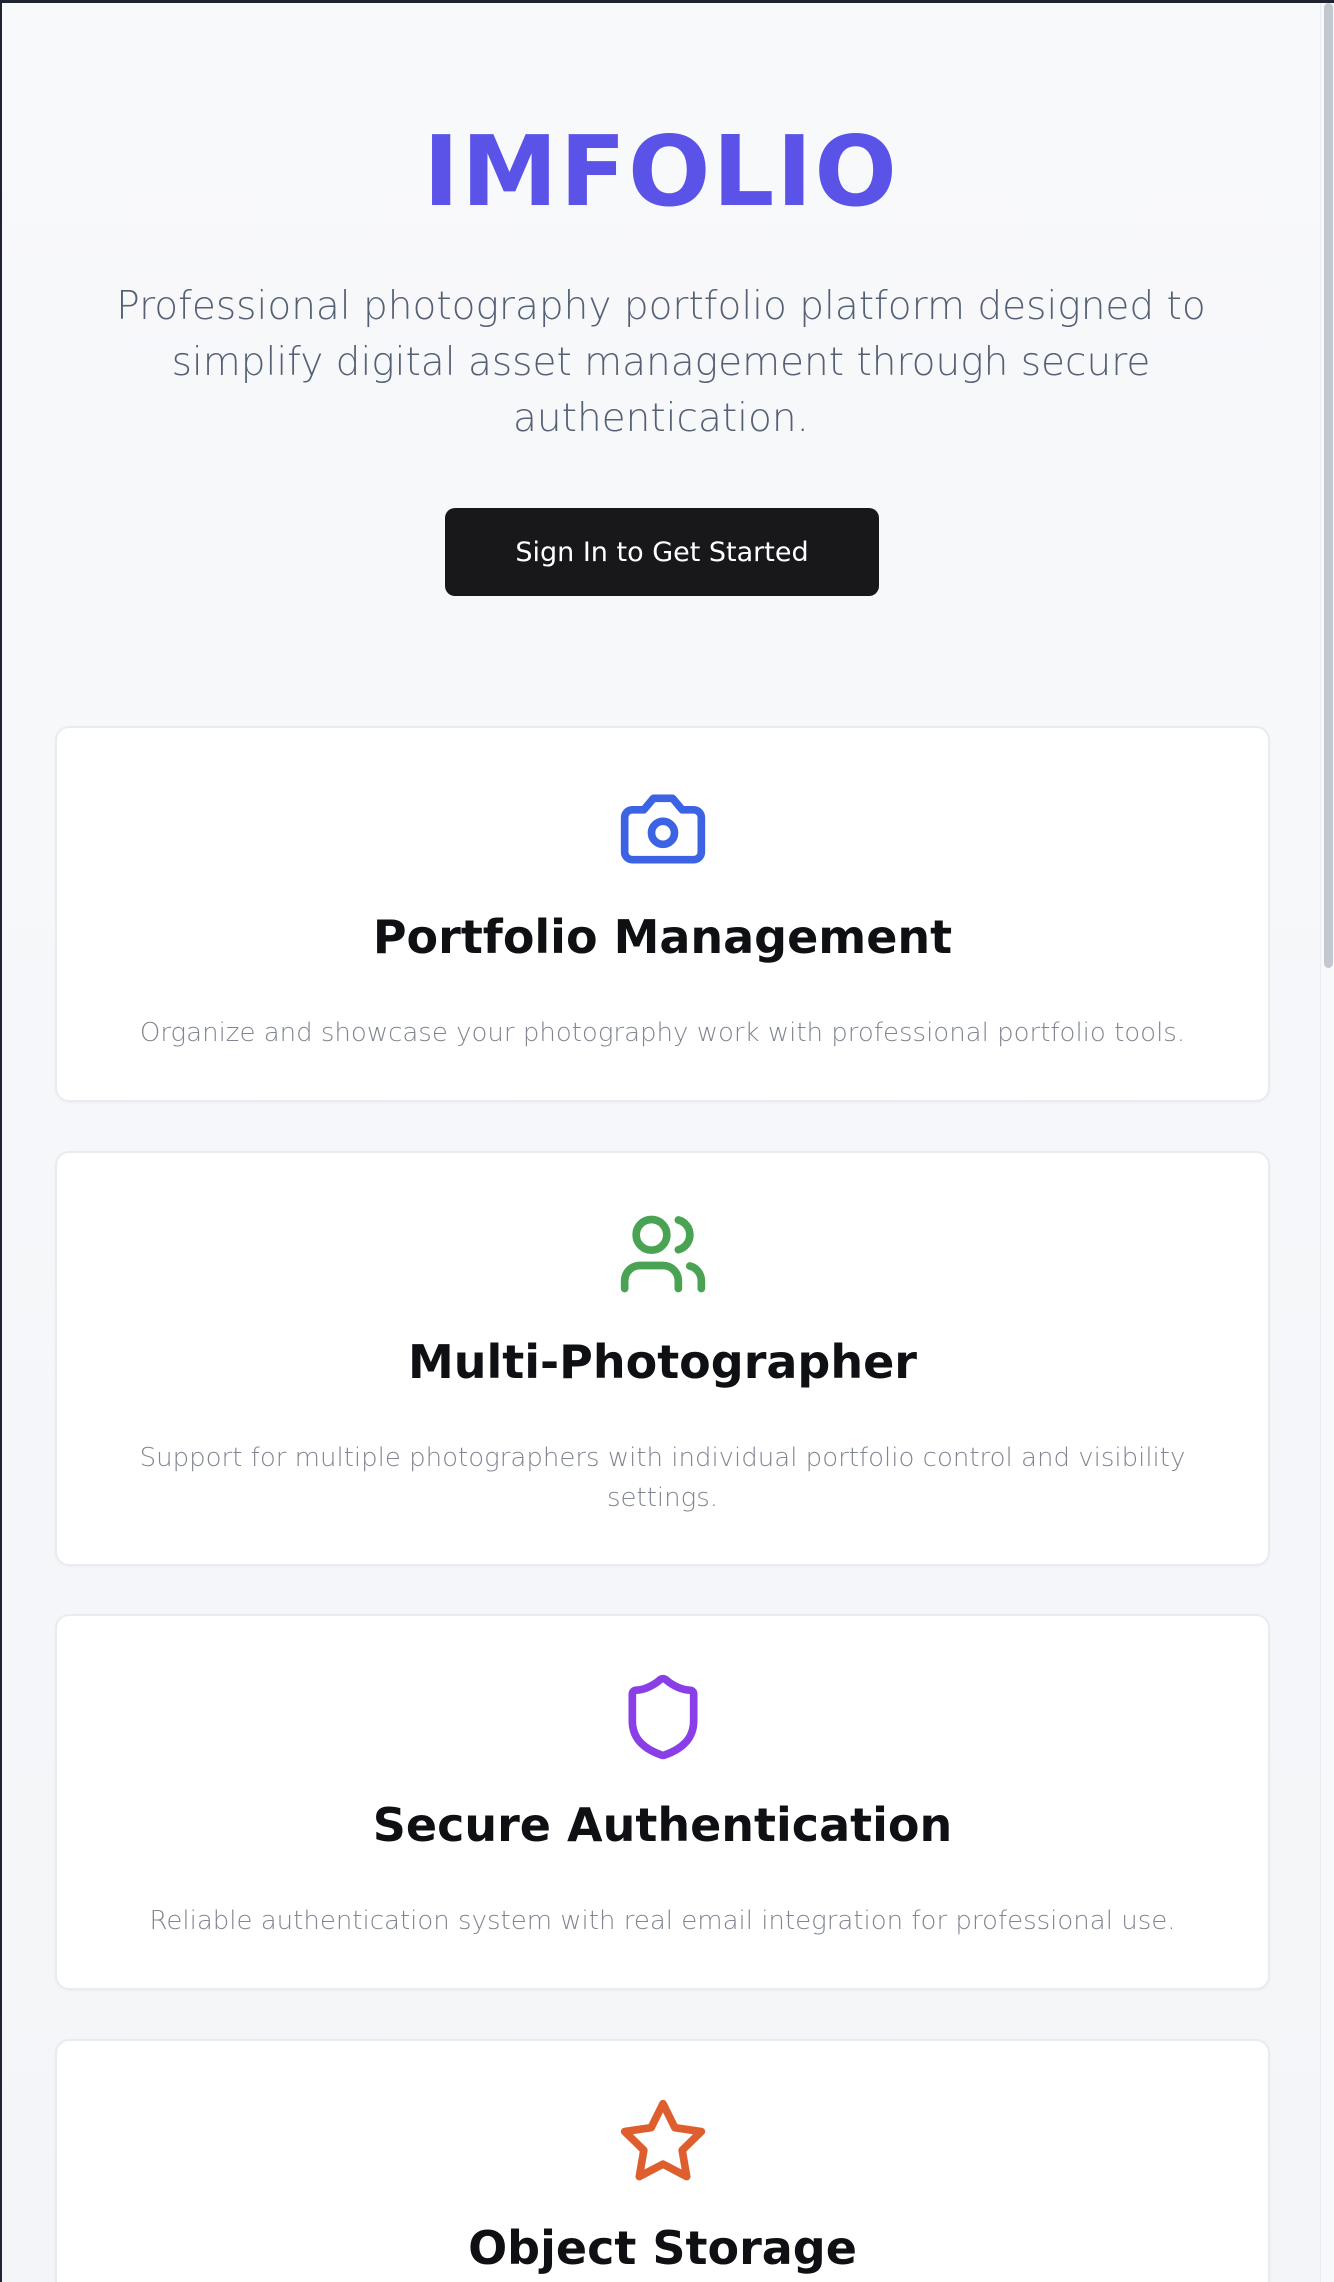 This screenshot has width=1334, height=2282. I want to click on sign-in-button: Sign In to Get Started, so click(662, 552).